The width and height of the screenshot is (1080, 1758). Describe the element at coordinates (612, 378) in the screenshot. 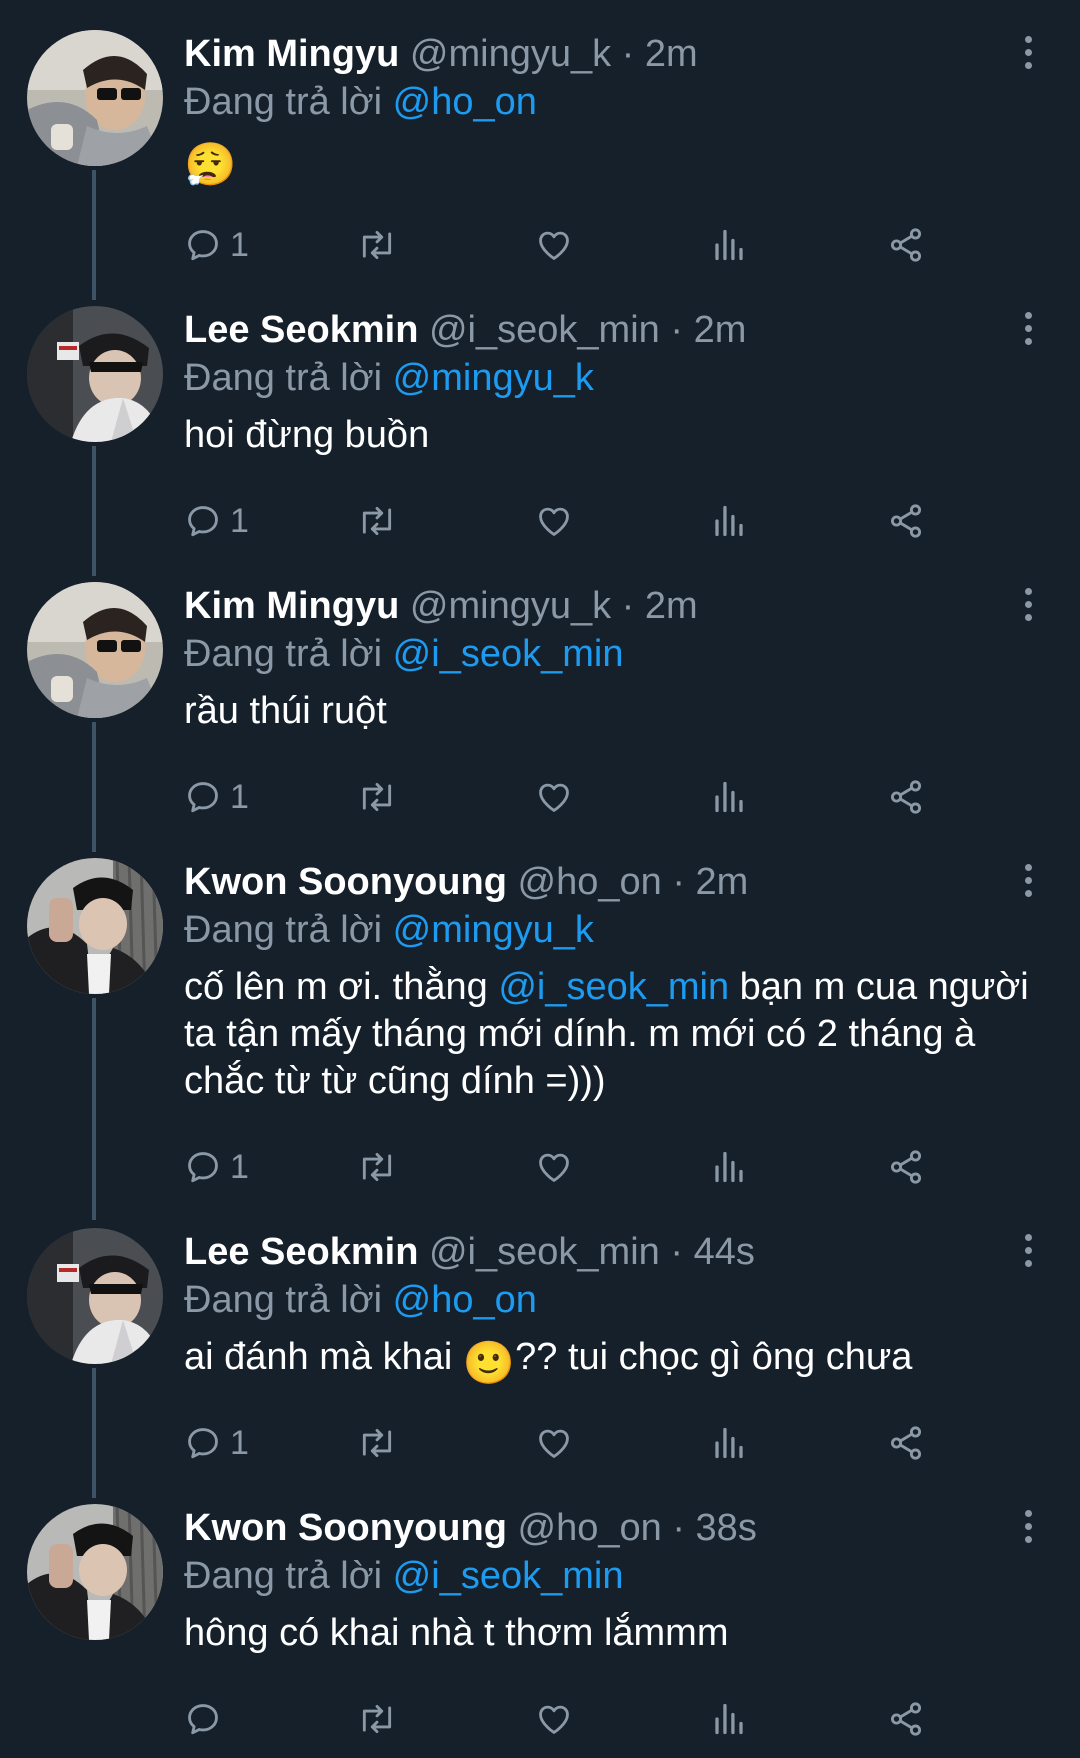

I see `replying-to: Đang trả lời @mingyu_k` at that location.